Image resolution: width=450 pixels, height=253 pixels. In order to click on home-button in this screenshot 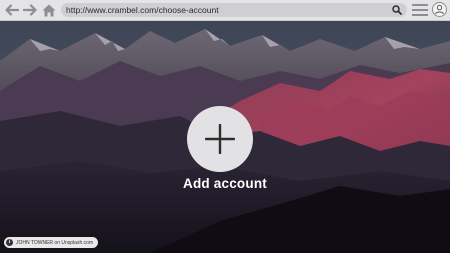, I will do `click(49, 10)`.